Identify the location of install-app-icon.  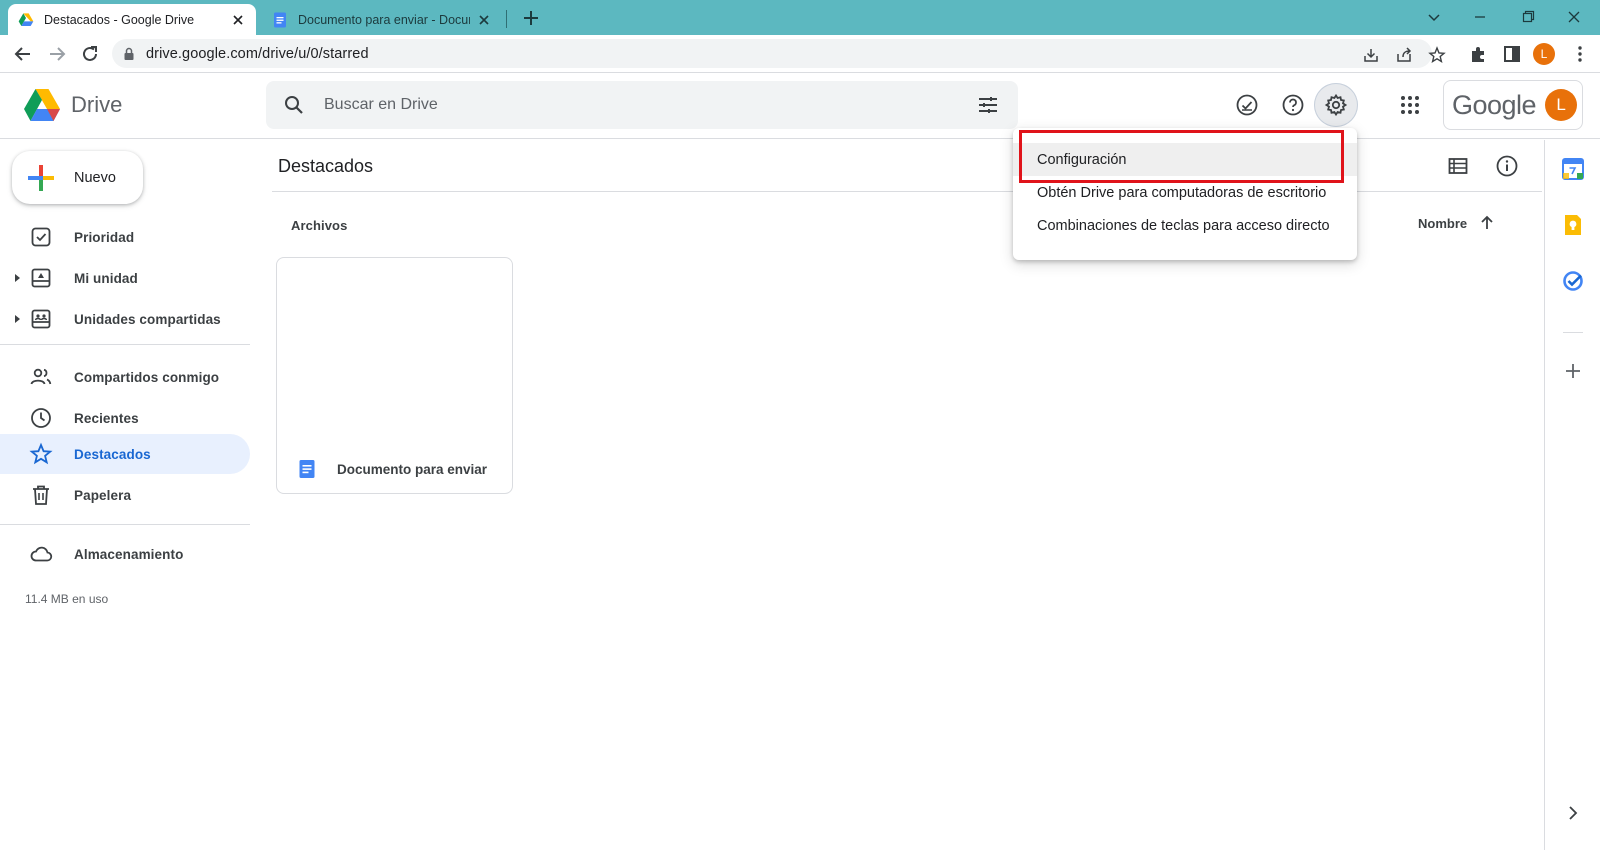
(1371, 55).